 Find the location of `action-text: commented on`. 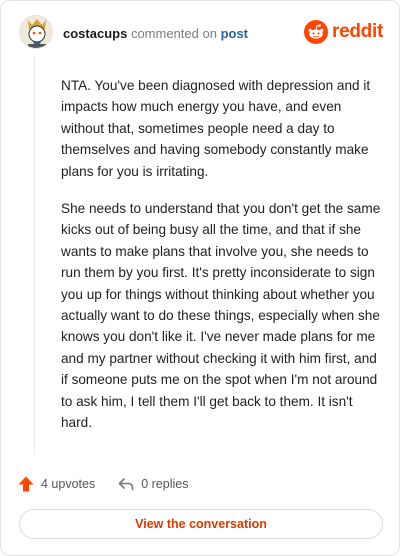

action-text: commented on is located at coordinates (173, 33).